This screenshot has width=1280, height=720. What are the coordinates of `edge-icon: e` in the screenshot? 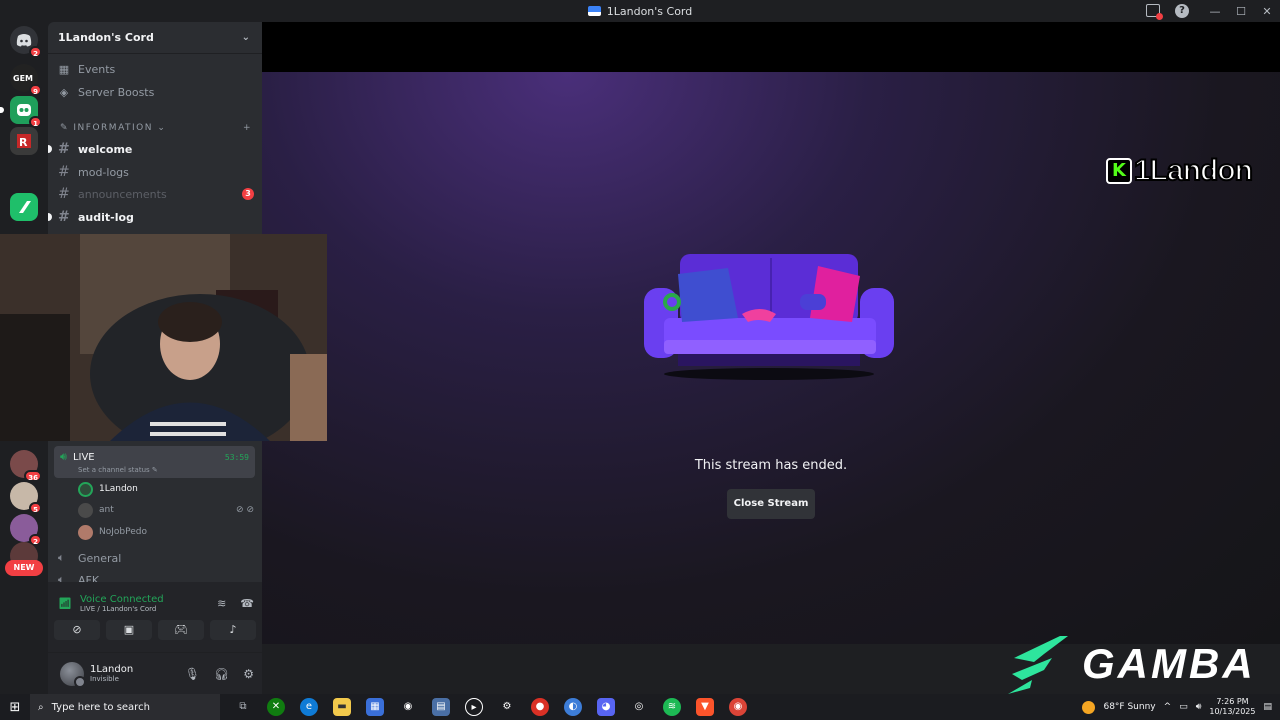 It's located at (309, 707).